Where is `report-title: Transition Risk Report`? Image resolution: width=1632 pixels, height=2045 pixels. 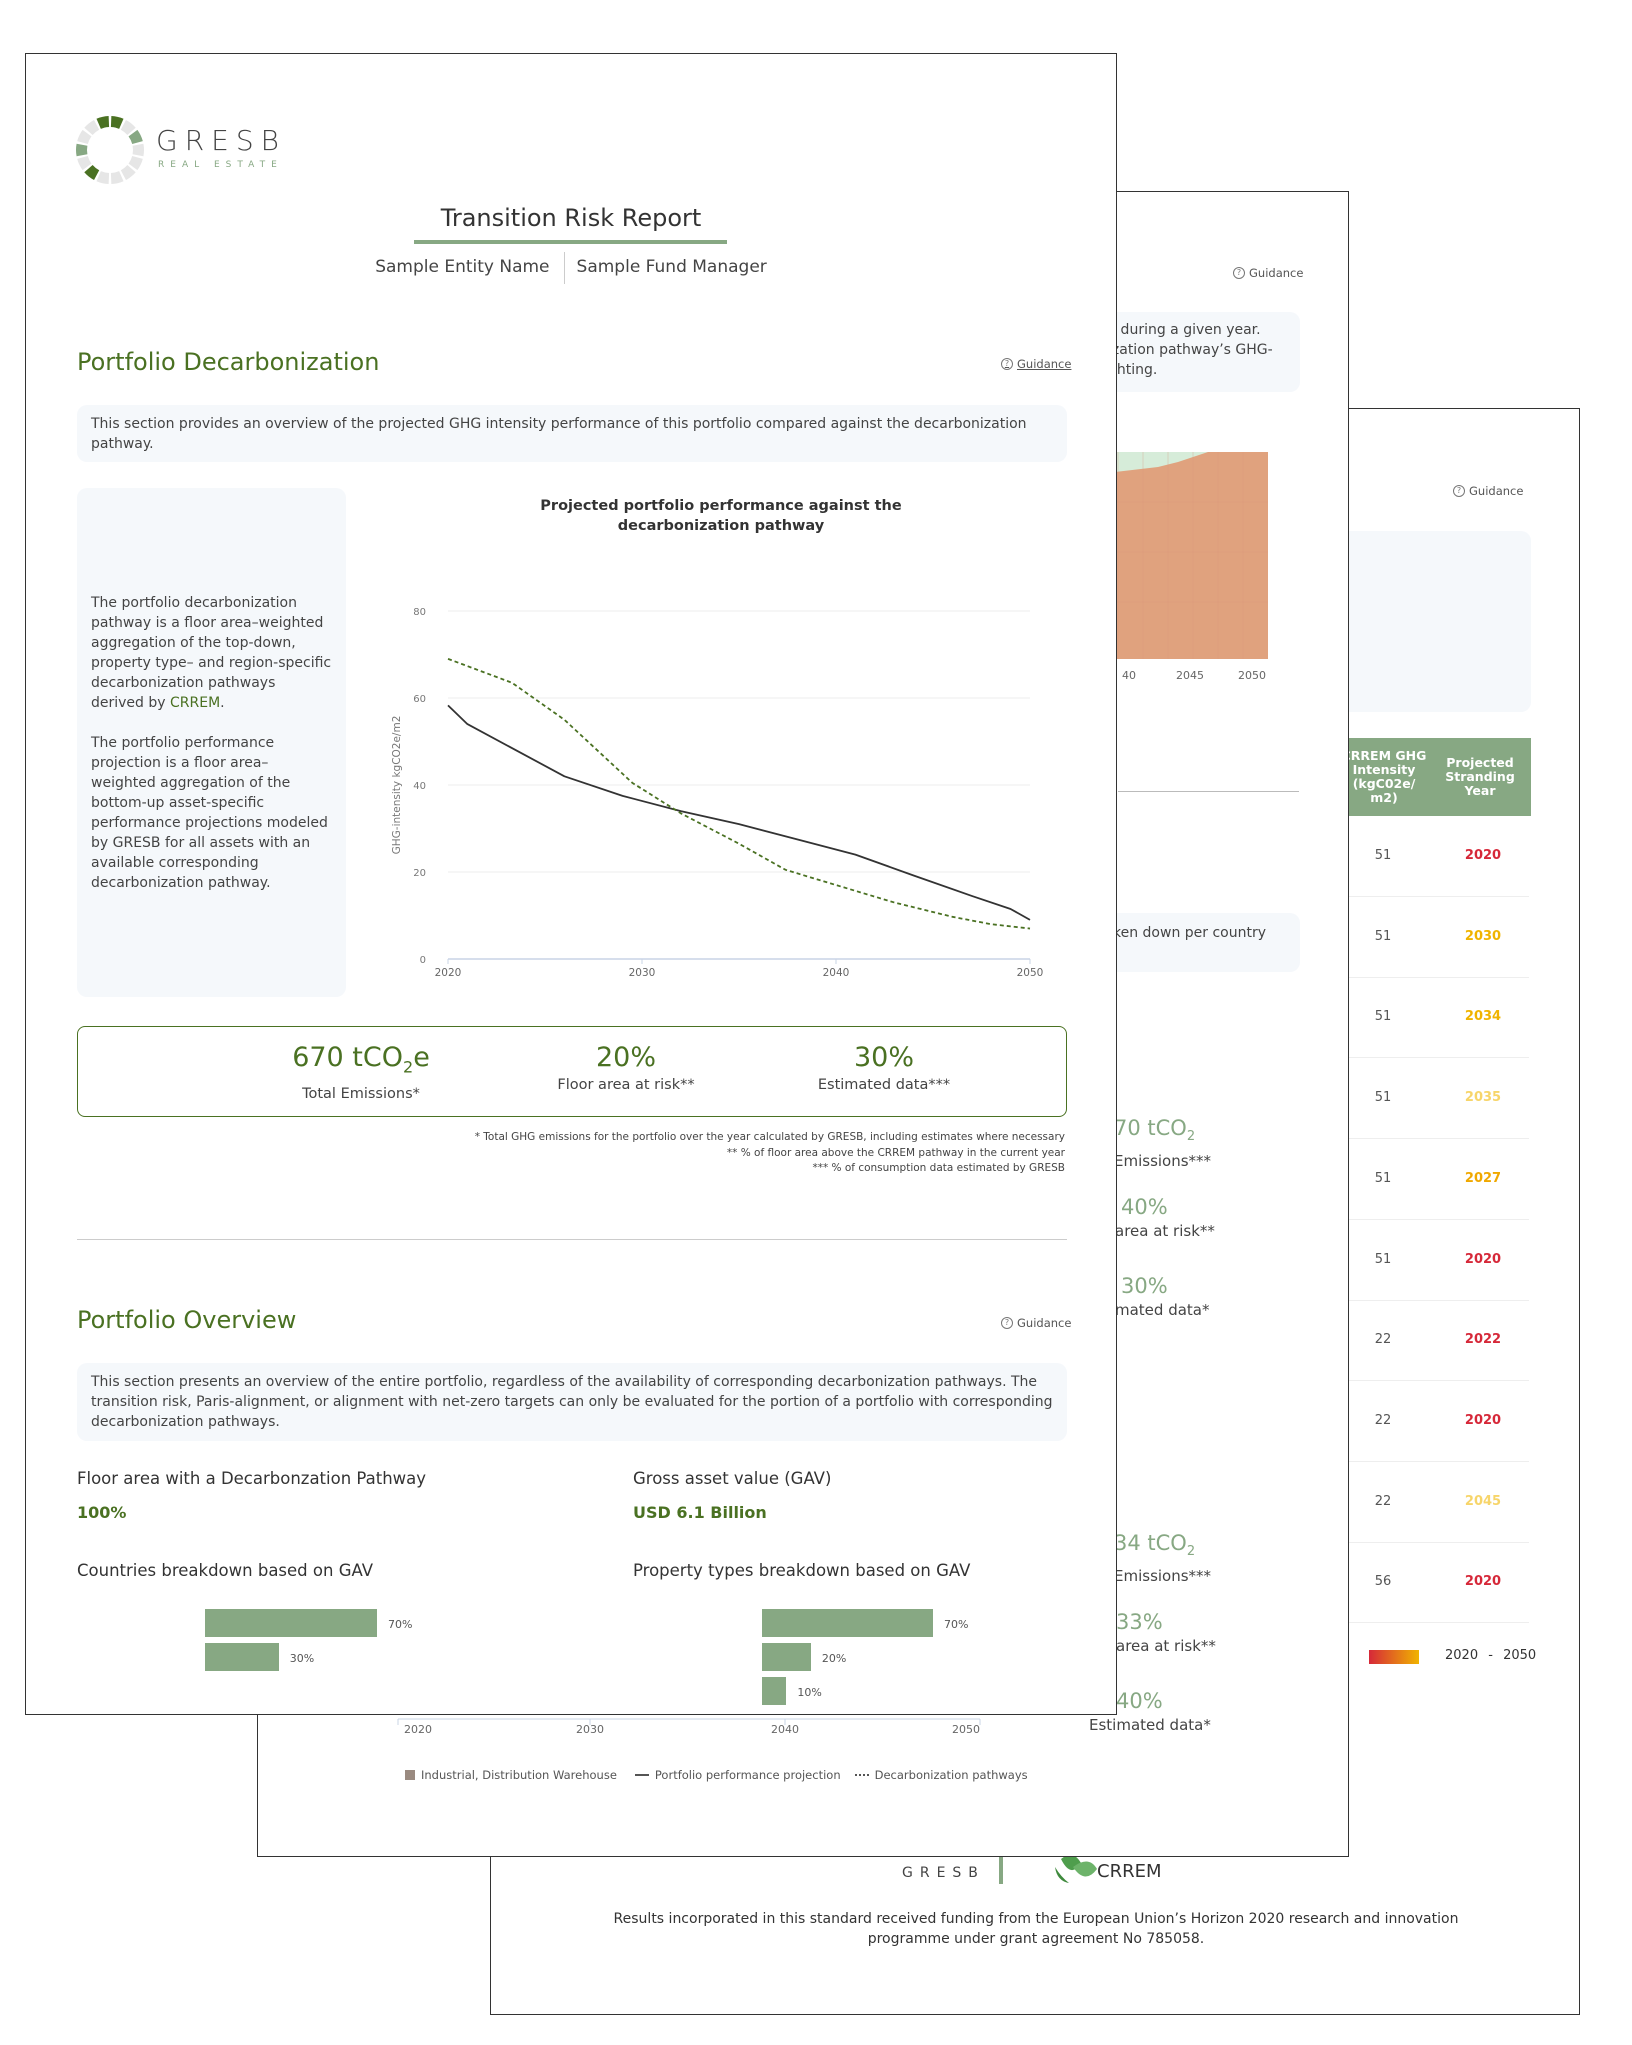
report-title: Transition Risk Report is located at coordinates (571, 218).